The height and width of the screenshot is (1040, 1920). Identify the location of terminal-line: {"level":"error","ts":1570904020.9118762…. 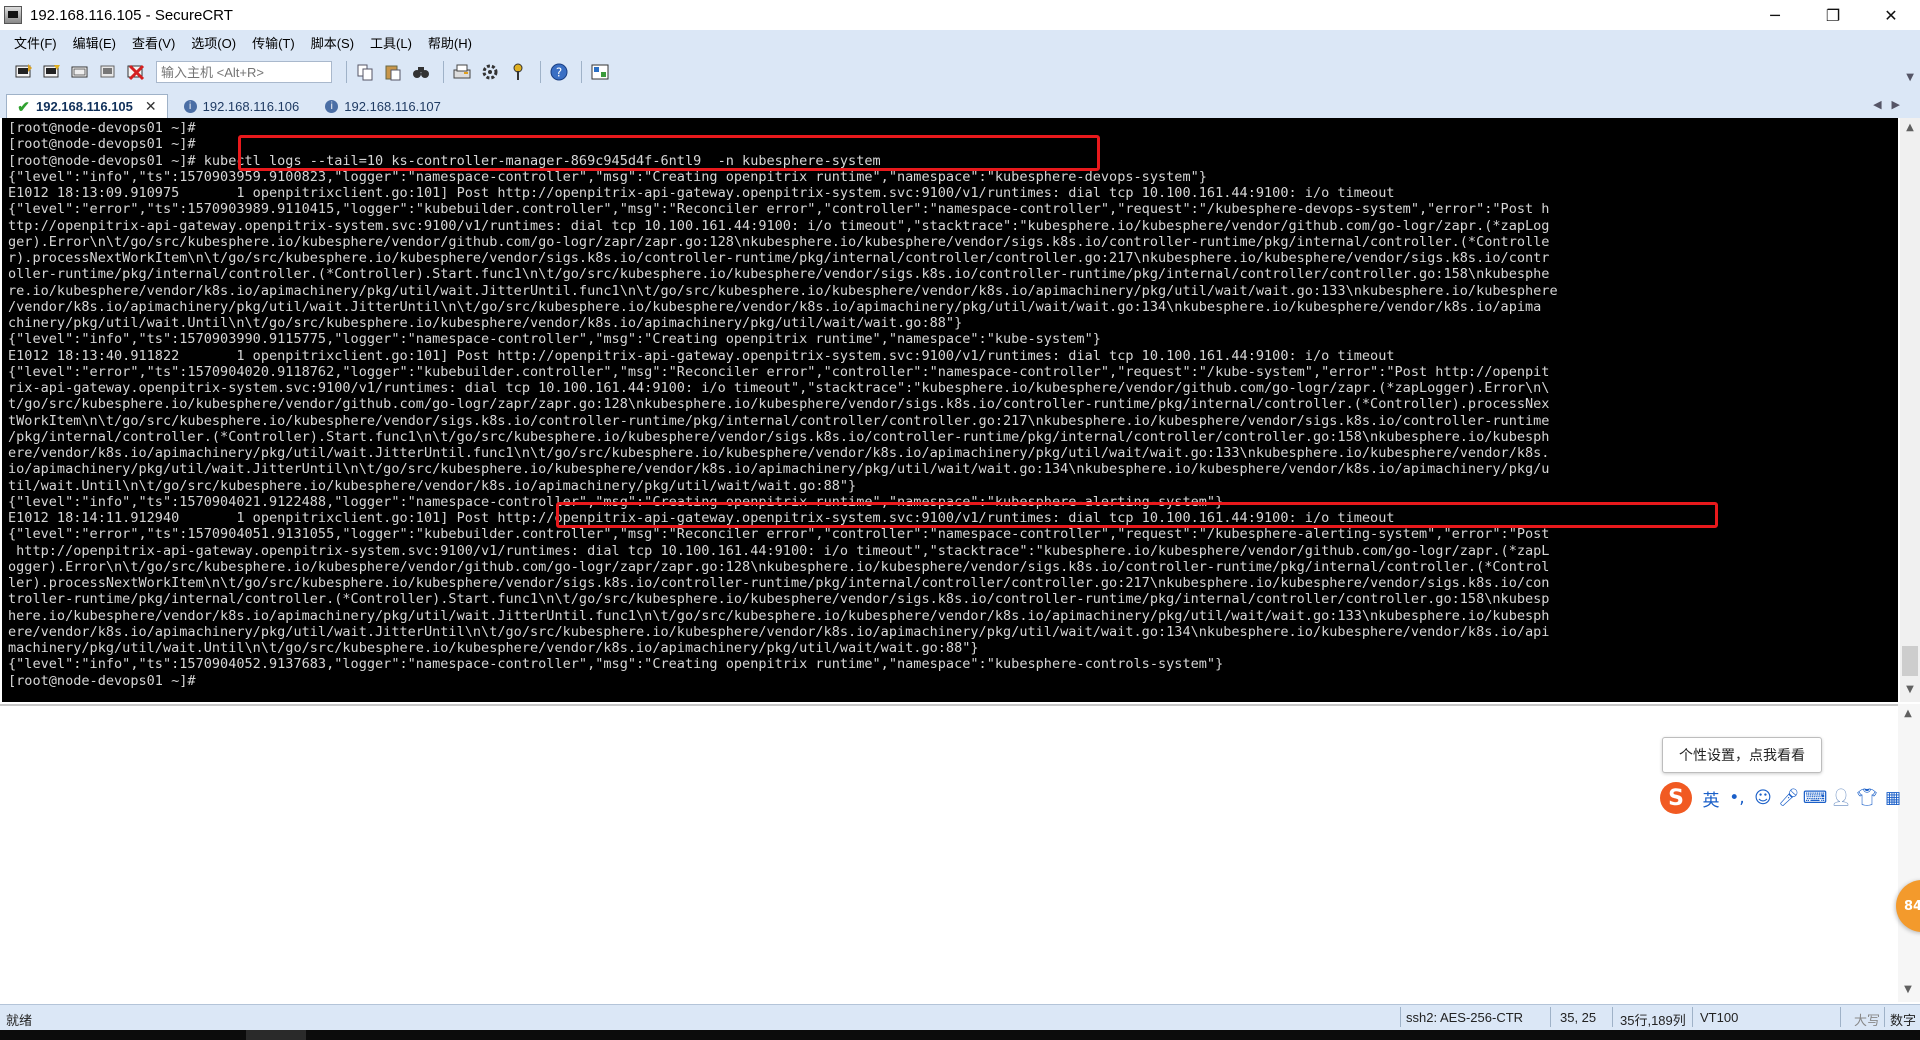
(779, 371).